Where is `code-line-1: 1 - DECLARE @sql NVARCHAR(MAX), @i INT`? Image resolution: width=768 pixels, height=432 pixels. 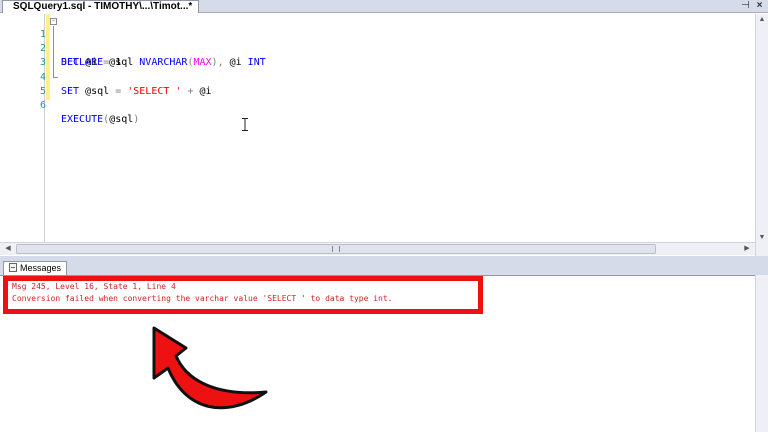
code-line-1: 1 - DECLARE @sql NVARCHAR(MAX), @i INT is located at coordinates (370, 41).